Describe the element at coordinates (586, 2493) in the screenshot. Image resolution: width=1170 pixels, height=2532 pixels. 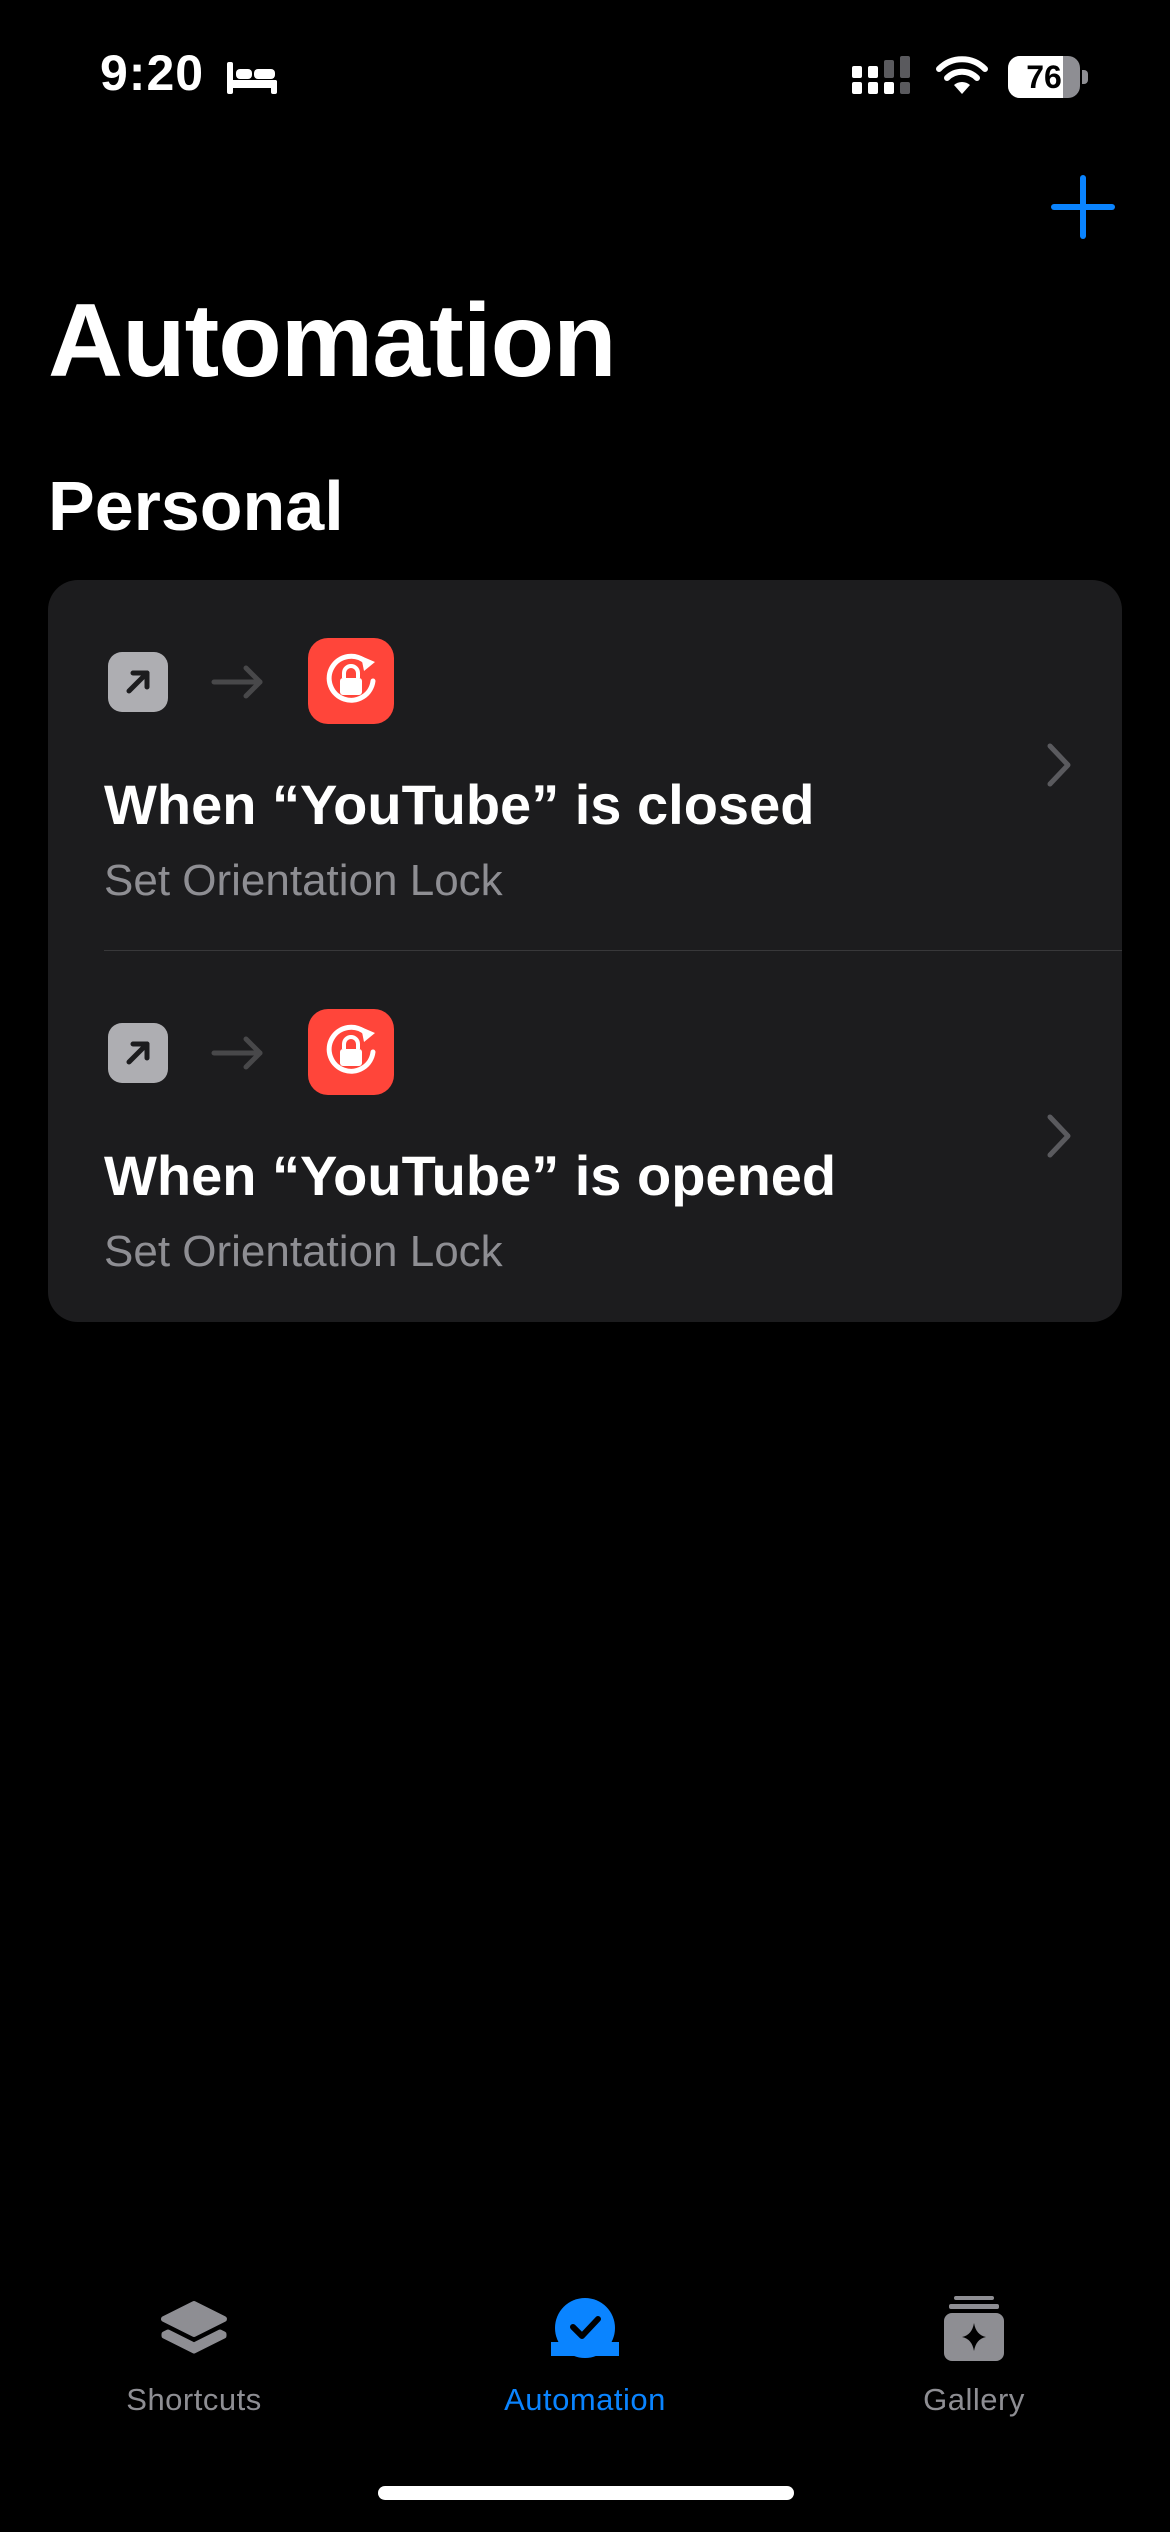
I see `home-indicator` at that location.